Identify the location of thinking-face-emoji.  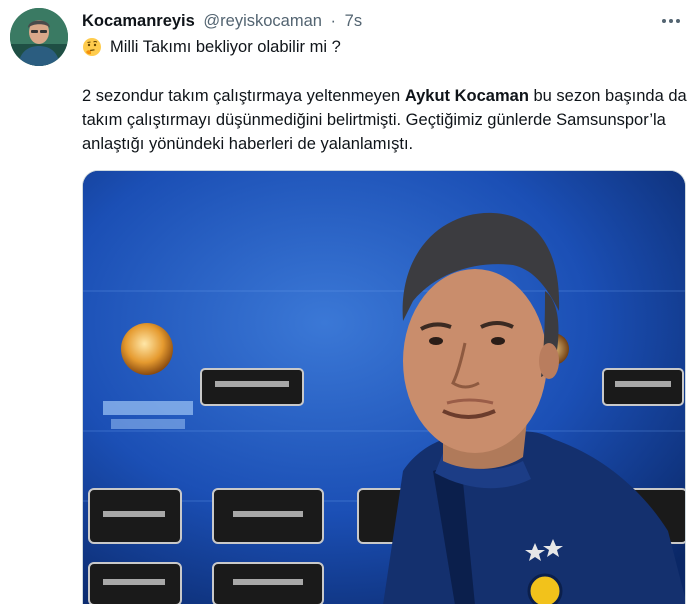
(92, 47).